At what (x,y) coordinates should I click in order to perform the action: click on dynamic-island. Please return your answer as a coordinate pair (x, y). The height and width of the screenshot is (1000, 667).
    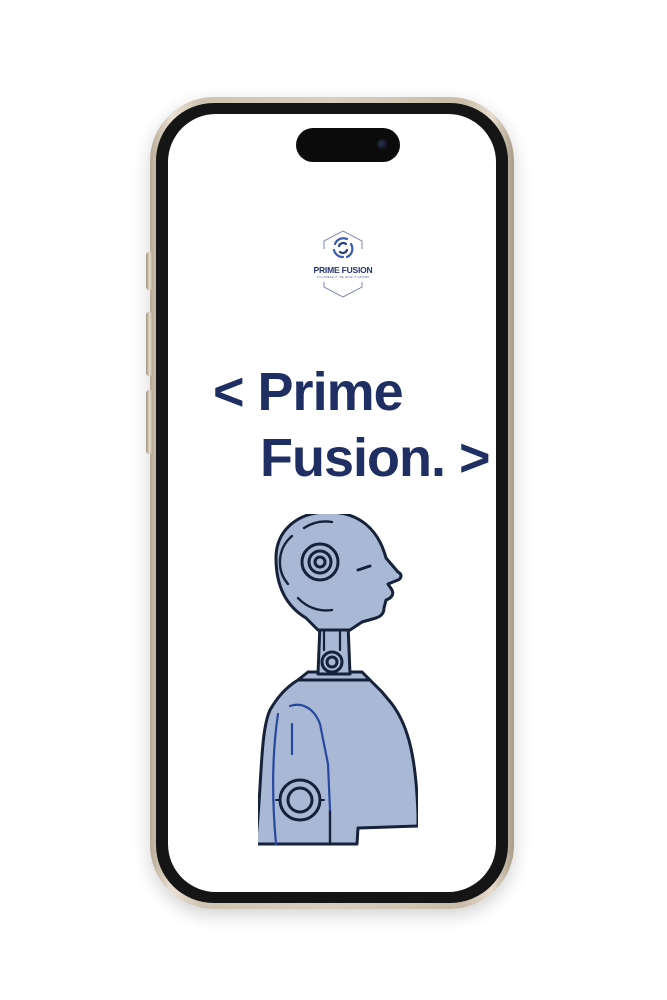
    Looking at the image, I should click on (348, 145).